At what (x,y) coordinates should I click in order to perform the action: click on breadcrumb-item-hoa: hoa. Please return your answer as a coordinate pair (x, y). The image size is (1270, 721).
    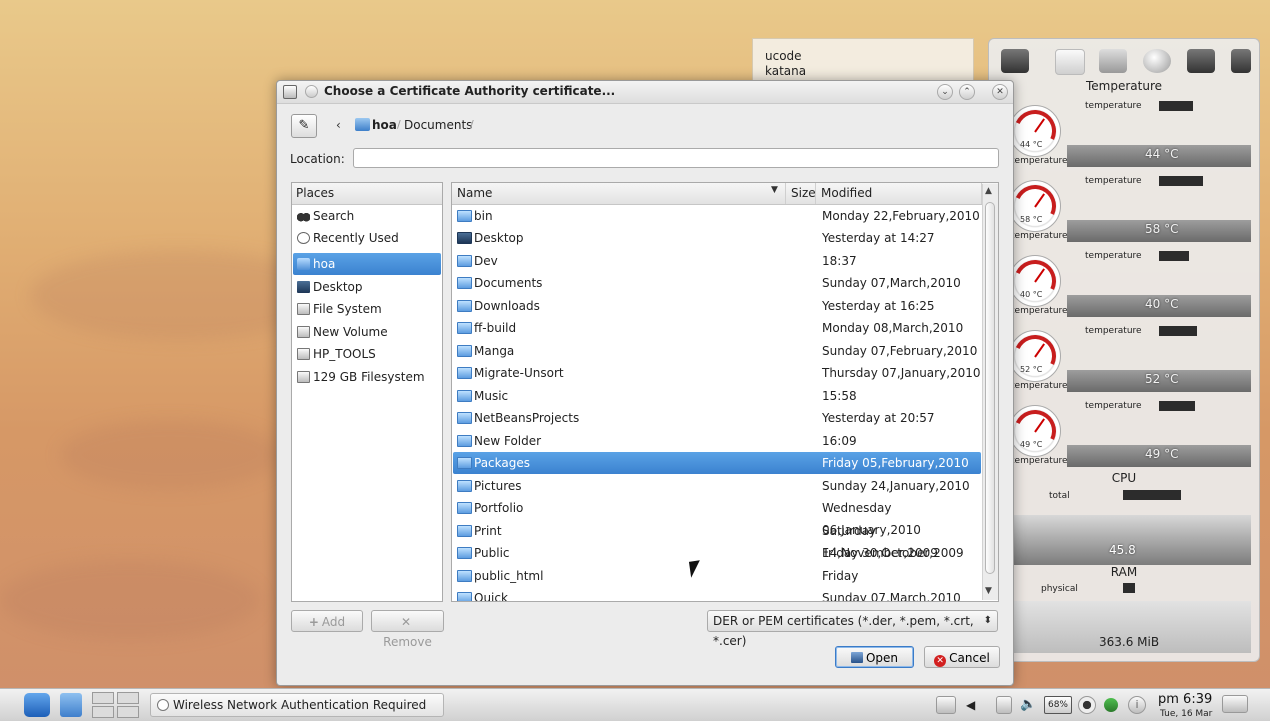
    Looking at the image, I should click on (384, 125).